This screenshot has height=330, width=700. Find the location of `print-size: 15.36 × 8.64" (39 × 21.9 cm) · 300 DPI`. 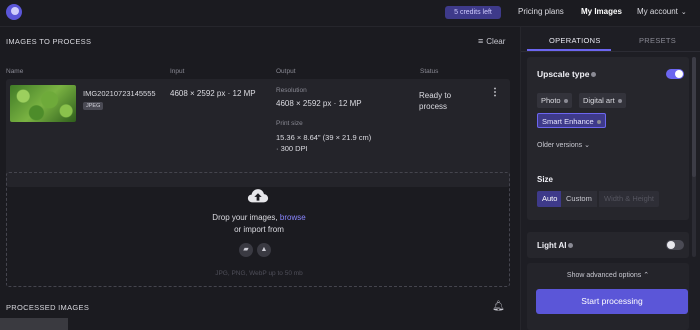

print-size: 15.36 × 8.64" (39 × 21.9 cm) · 300 DPI is located at coordinates (323, 143).